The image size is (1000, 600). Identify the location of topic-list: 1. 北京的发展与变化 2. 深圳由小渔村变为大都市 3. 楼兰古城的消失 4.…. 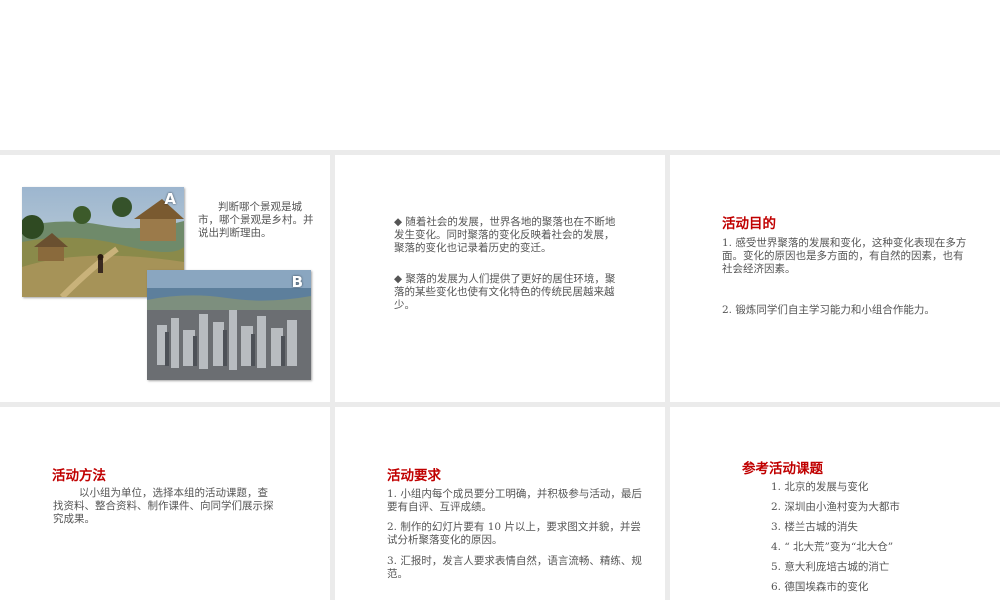
(835, 540).